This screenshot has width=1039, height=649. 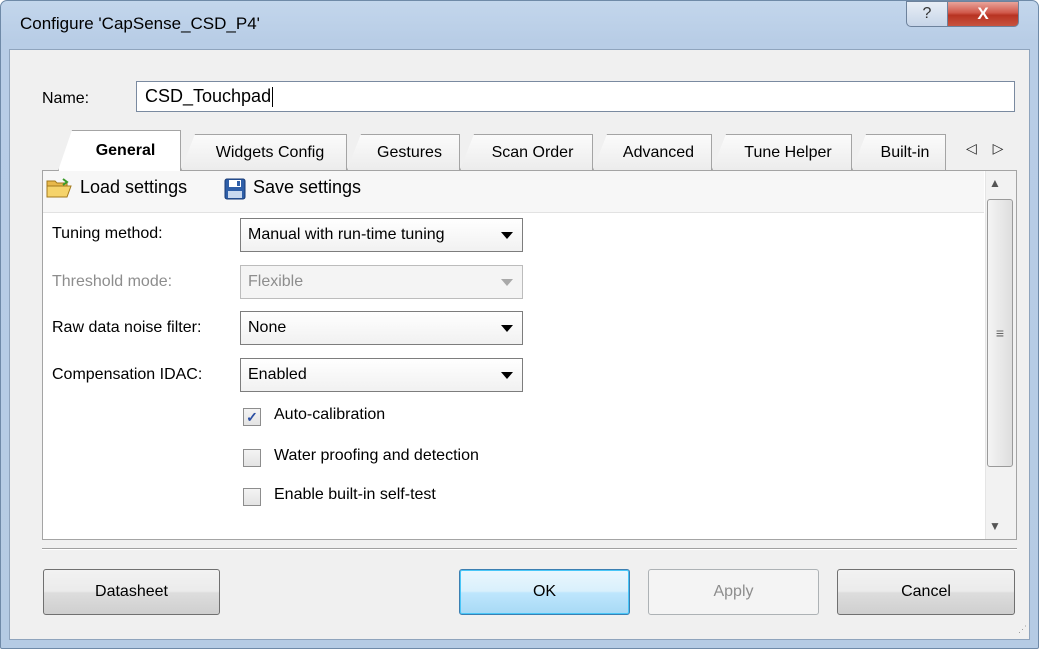 I want to click on tab-advanced: Advanced, so click(x=652, y=152).